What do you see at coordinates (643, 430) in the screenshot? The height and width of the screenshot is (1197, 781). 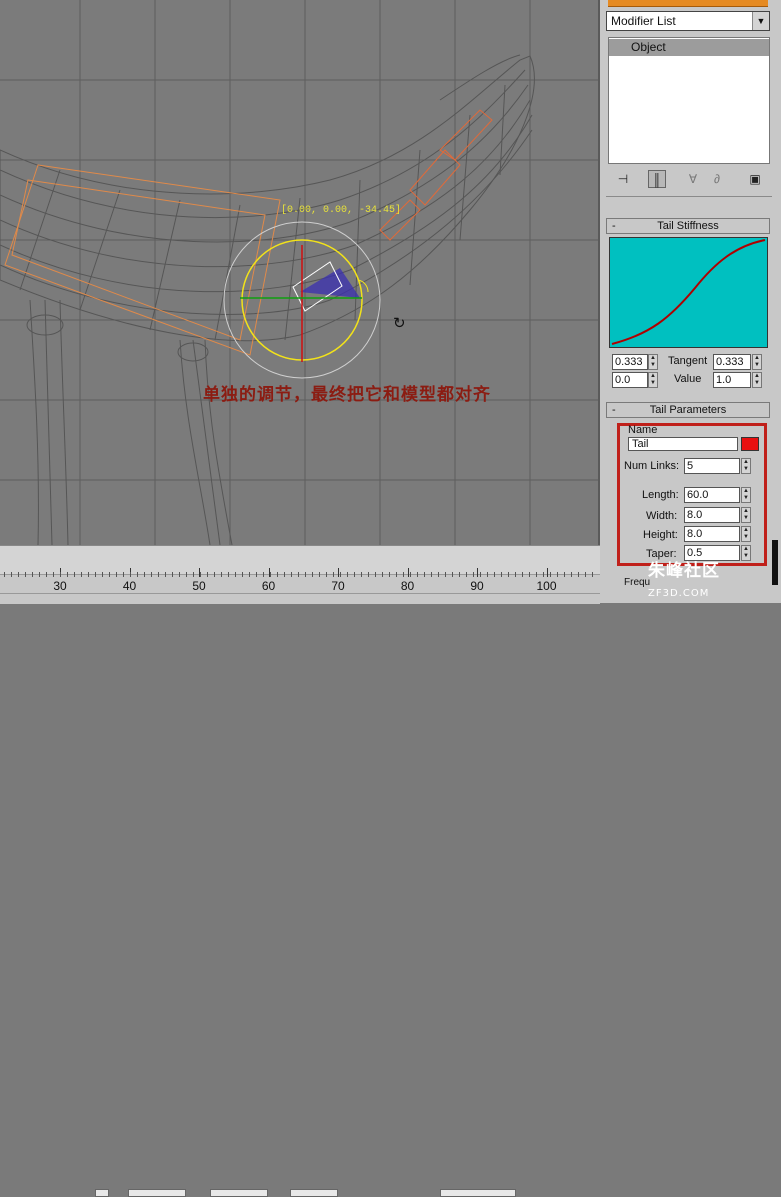 I see `name-label: Name` at bounding box center [643, 430].